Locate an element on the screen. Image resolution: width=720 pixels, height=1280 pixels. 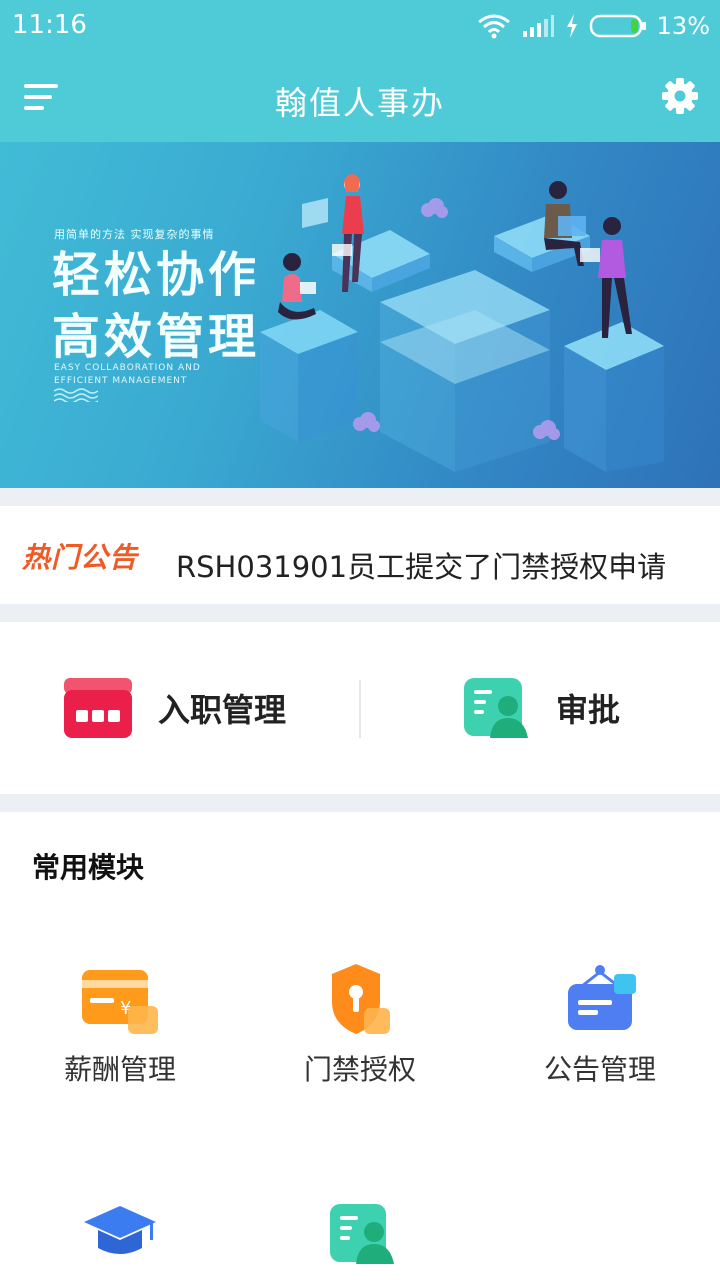
module-approval is located at coordinates (360, 1235).